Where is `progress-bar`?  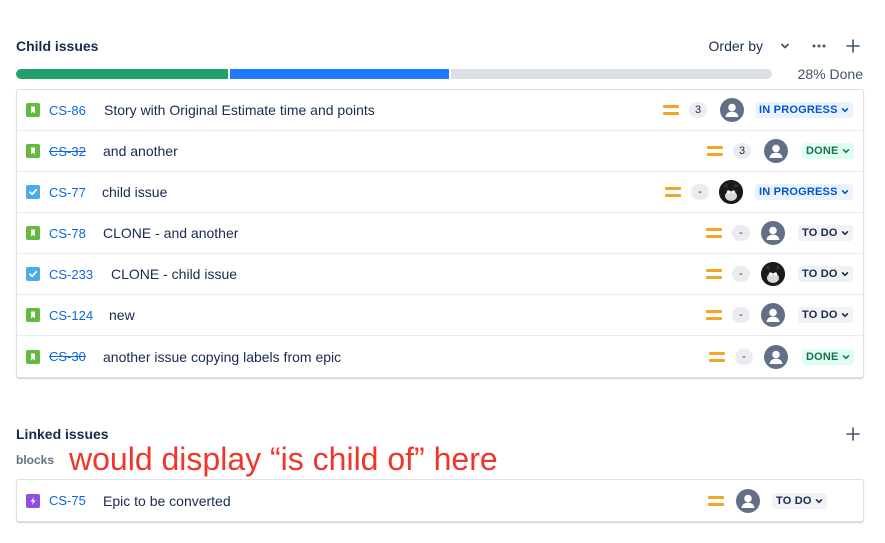 progress-bar is located at coordinates (394, 74).